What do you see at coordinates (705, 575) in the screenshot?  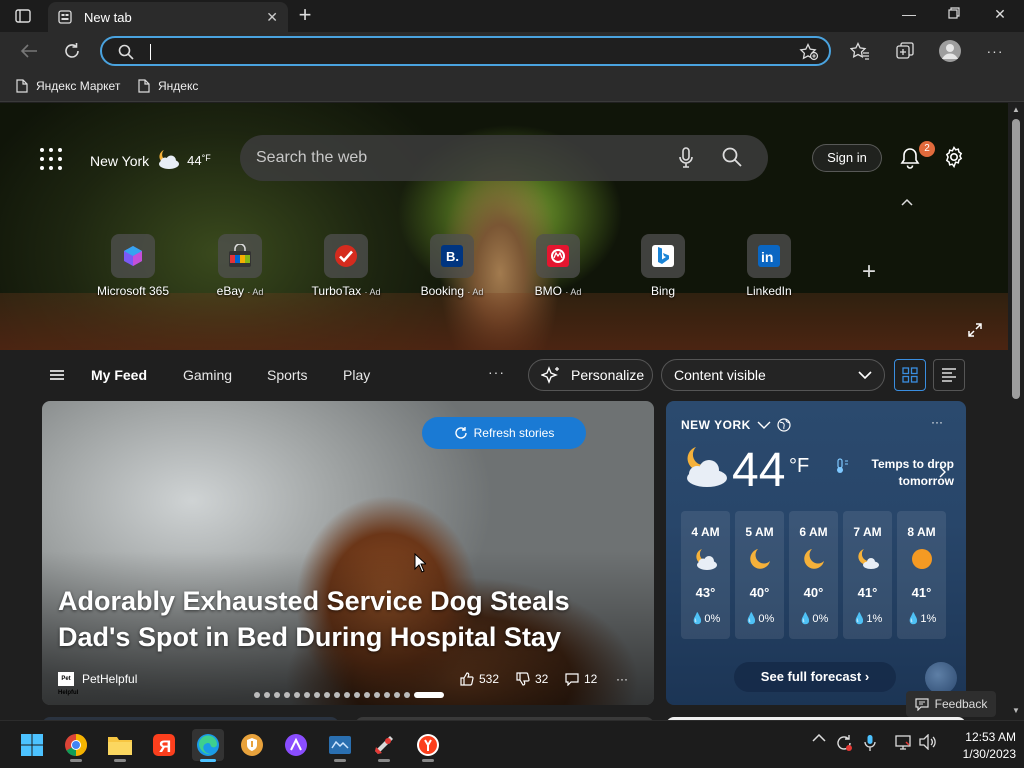 I see `hourly-item: 4 AM 43° 💧0%` at bounding box center [705, 575].